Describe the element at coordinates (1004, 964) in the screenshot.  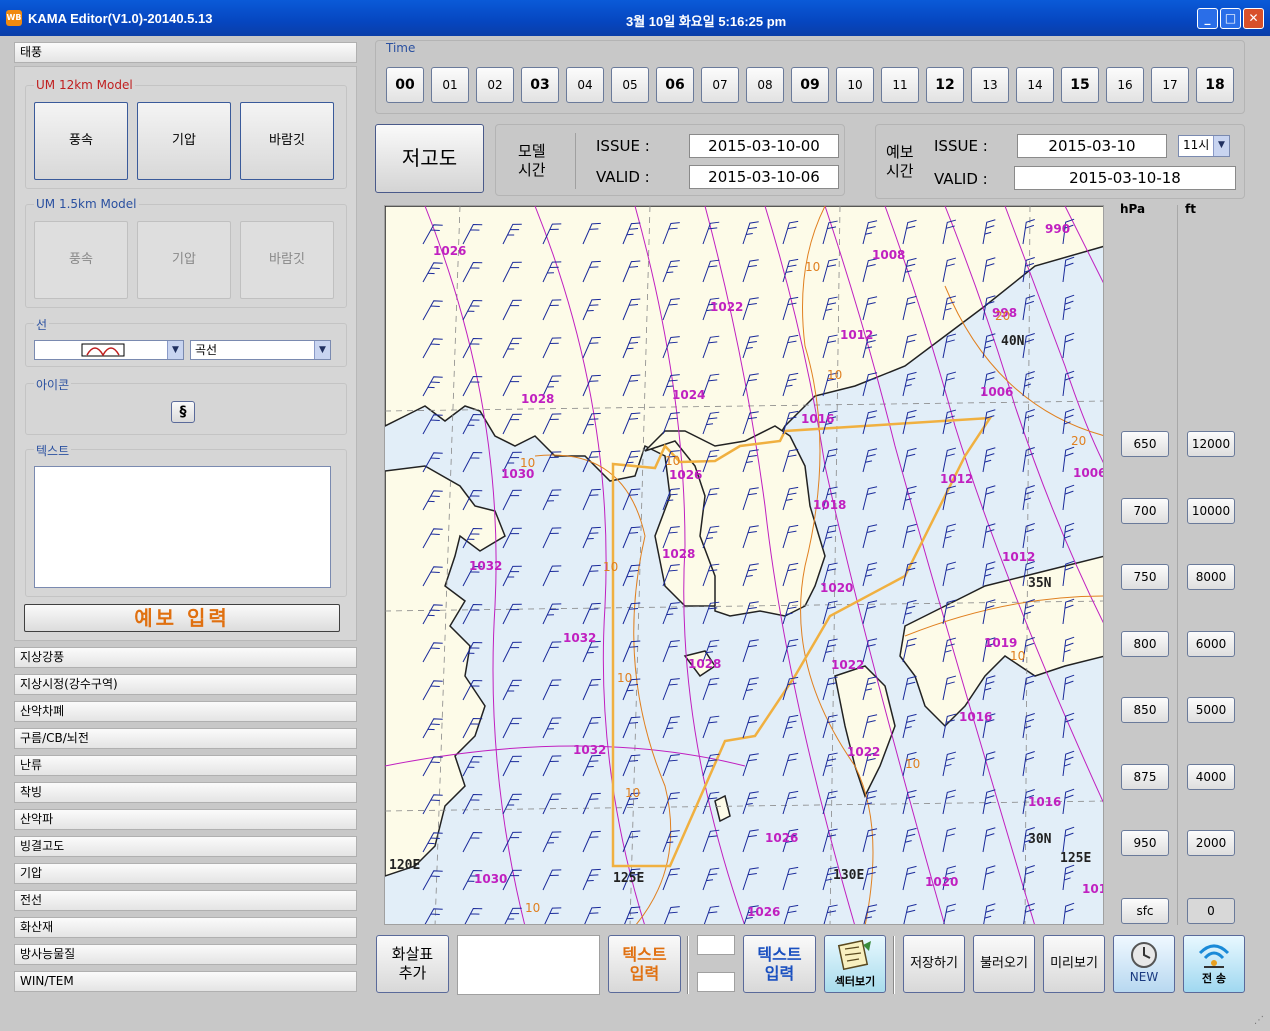
I see `load-button: 불러오기` at that location.